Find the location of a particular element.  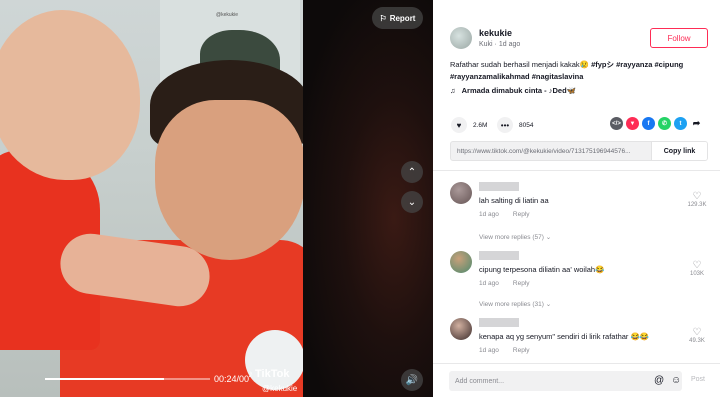

comment-count: 8054 is located at coordinates (526, 125).